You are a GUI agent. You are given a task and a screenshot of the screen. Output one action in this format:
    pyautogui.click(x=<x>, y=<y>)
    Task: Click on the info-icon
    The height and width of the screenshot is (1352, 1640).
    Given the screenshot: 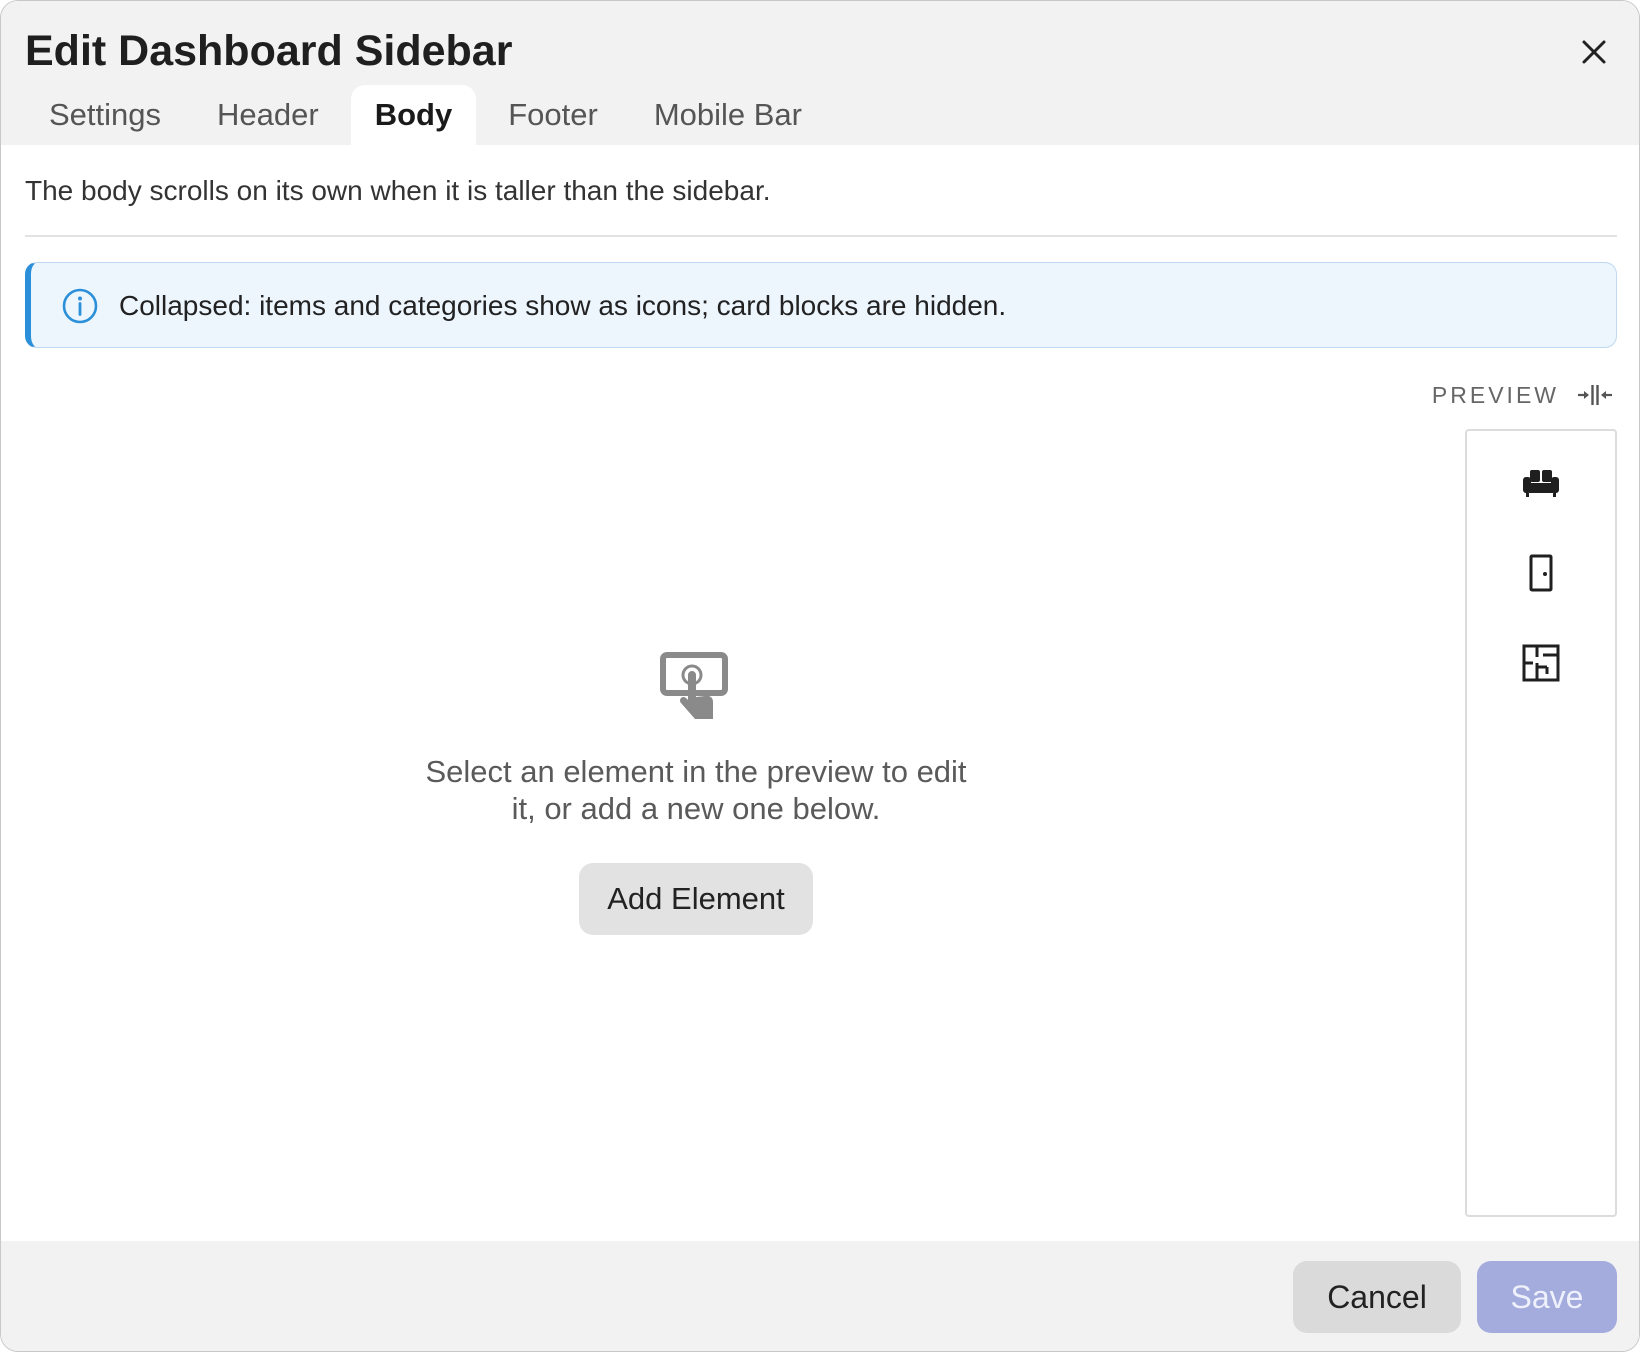 What is the action you would take?
    pyautogui.click(x=80, y=306)
    